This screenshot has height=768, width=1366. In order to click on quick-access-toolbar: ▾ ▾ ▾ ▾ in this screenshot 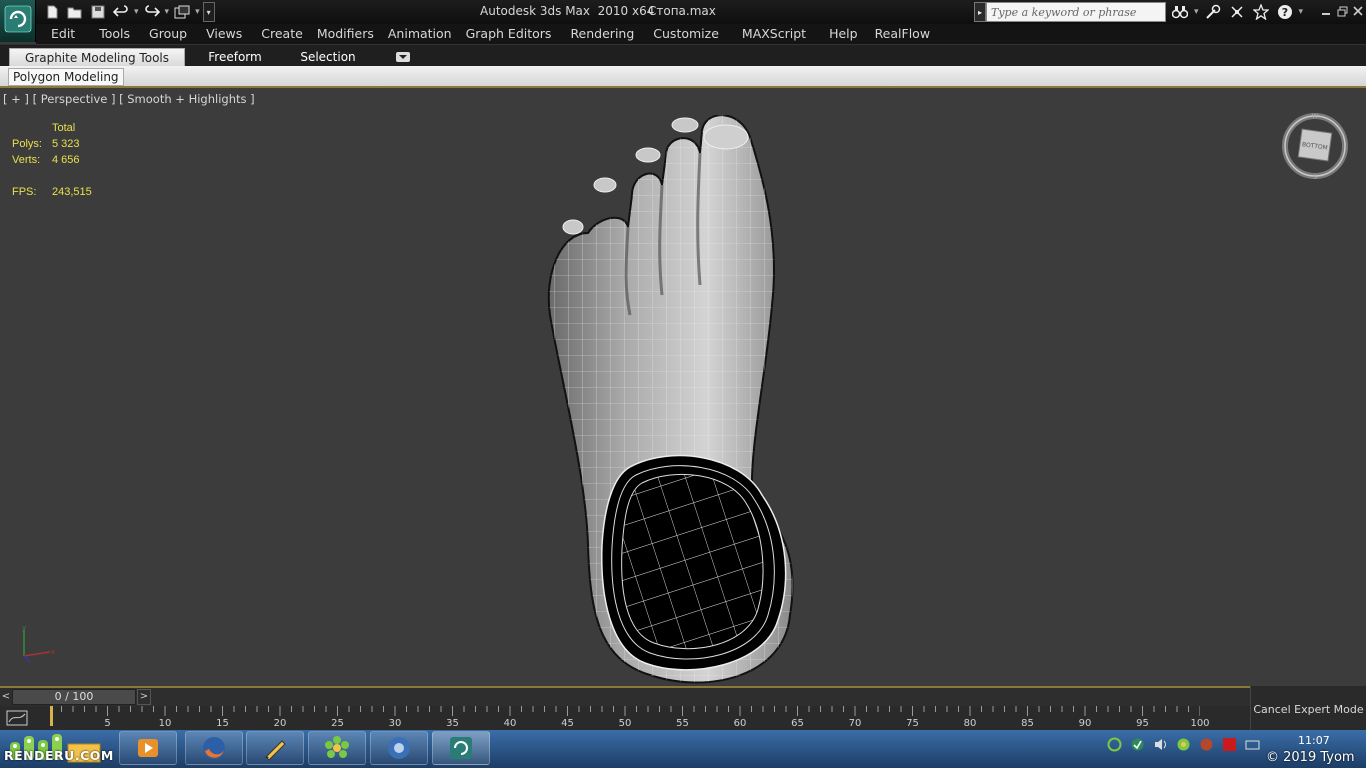, I will do `click(128, 12)`.